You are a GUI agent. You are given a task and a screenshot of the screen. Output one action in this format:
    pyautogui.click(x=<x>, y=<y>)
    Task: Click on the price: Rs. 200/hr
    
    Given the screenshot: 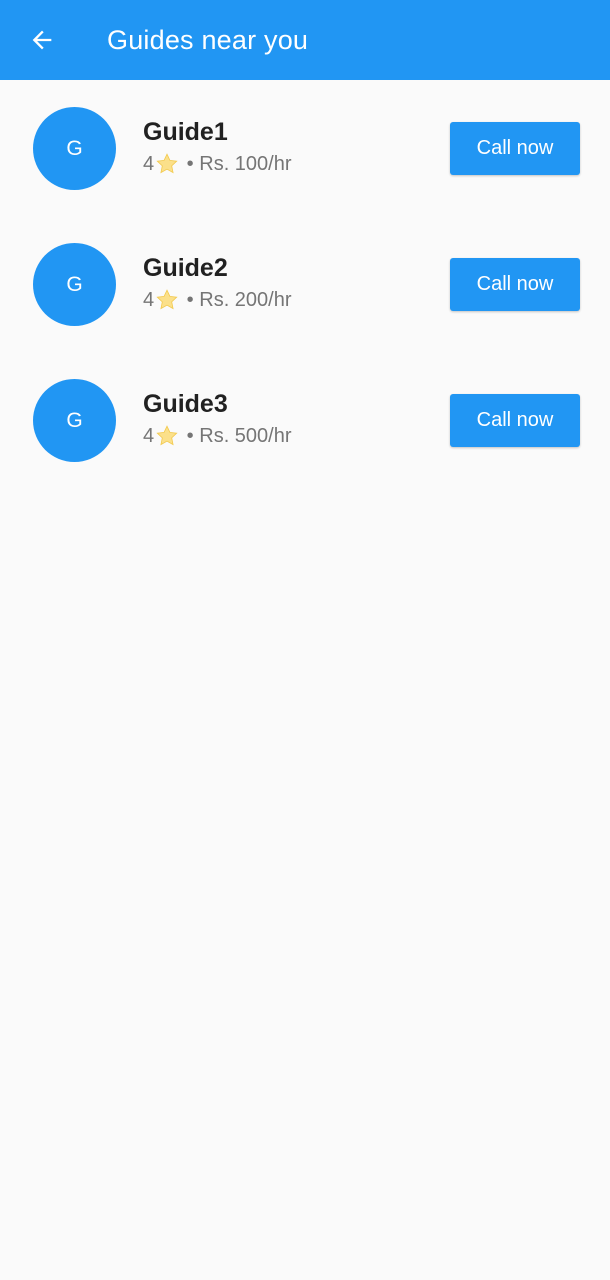 What is the action you would take?
    pyautogui.click(x=245, y=299)
    